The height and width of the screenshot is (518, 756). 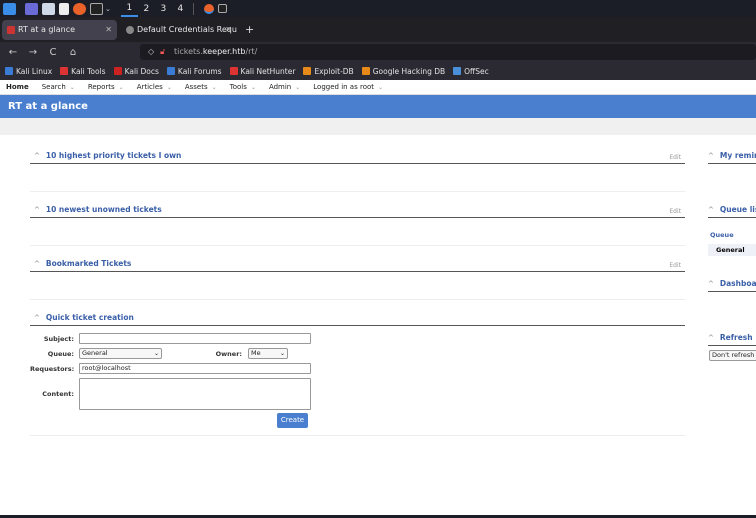 I want to click on desktop-icon, so click(x=31, y=8).